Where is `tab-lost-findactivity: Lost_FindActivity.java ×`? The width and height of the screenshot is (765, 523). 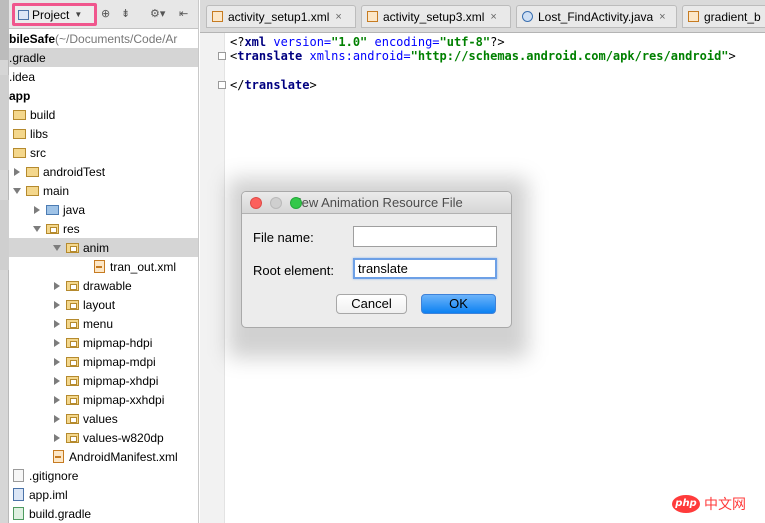
tab-lost-findactivity: Lost_FindActivity.java × is located at coordinates (596, 16).